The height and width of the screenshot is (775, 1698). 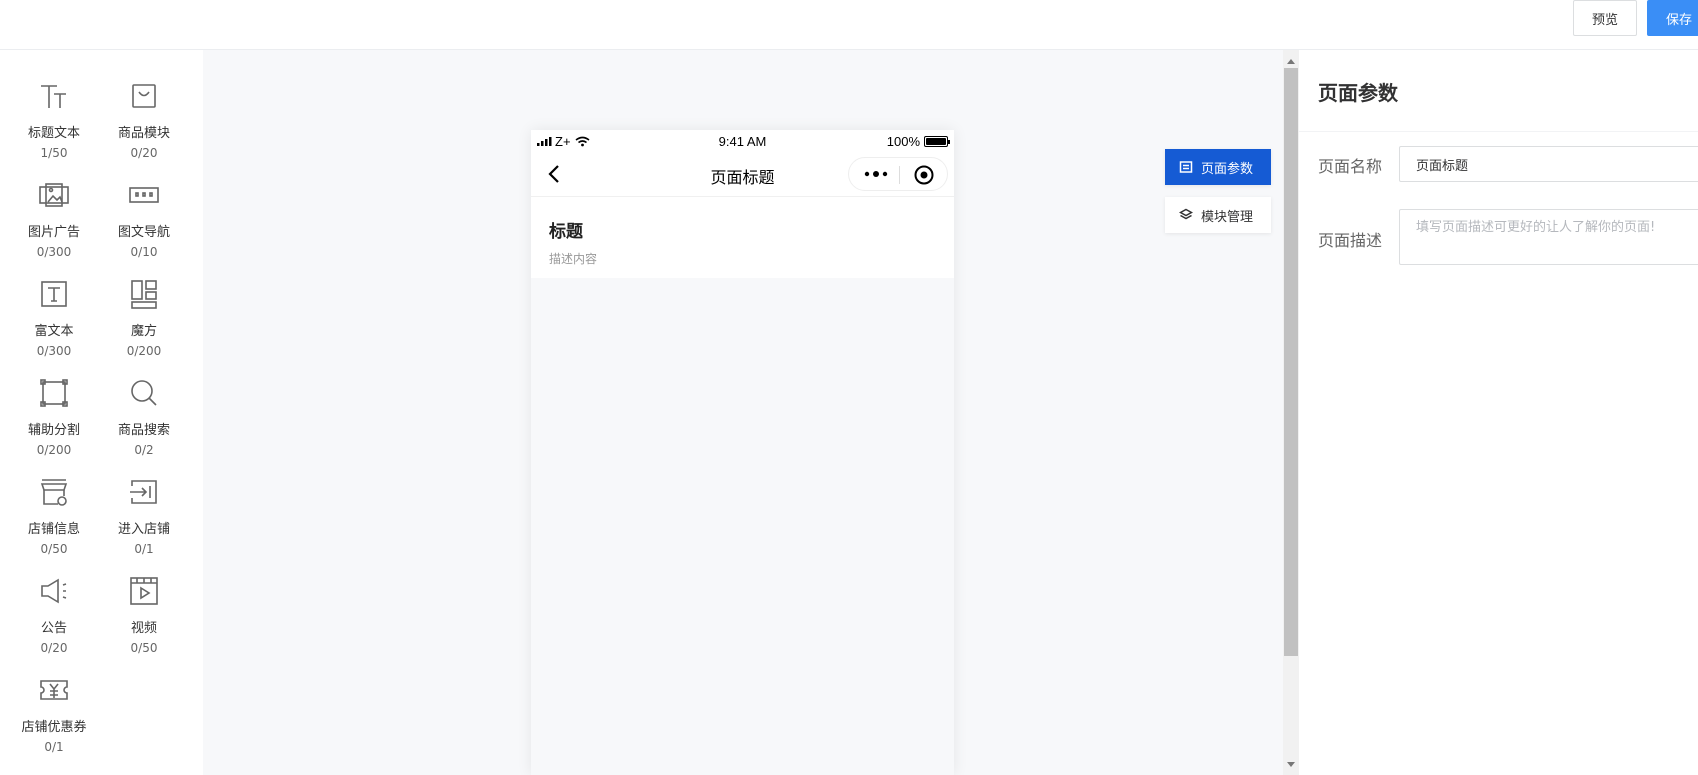 I want to click on component-name: 进入店铺, so click(x=143, y=529).